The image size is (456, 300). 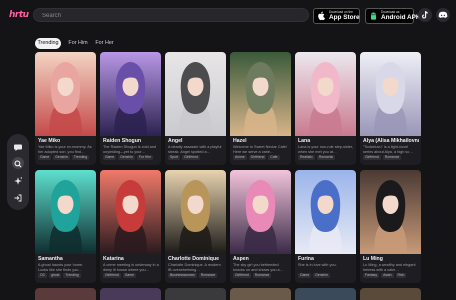 I want to click on tag-list: Girlfriend Game, so click(x=120, y=276).